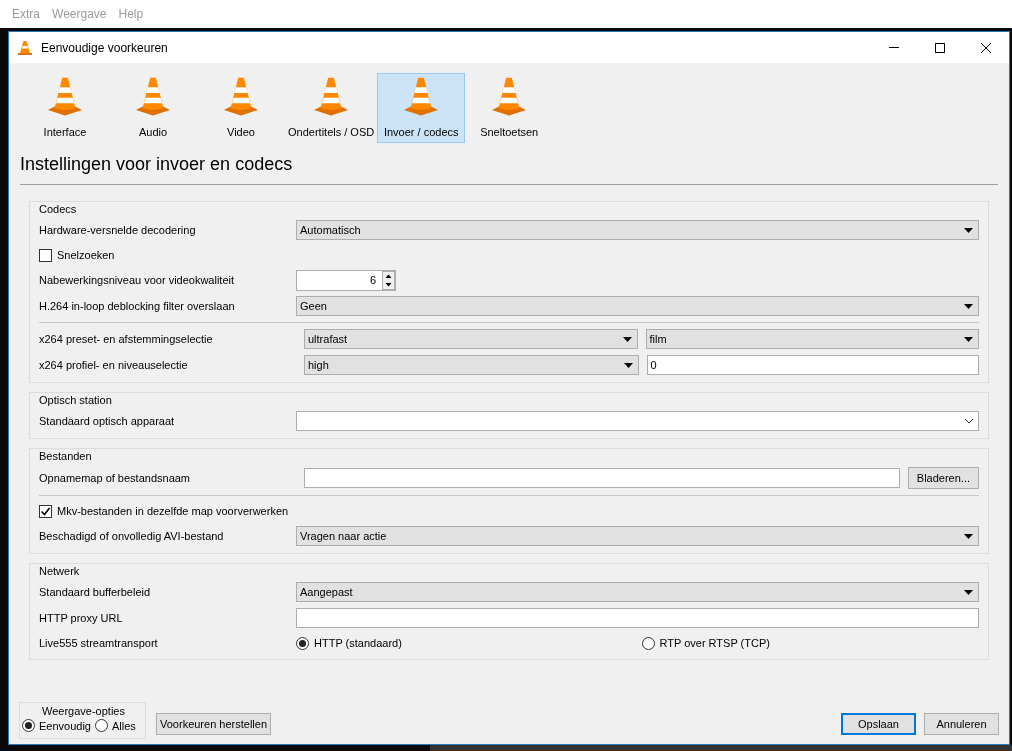  What do you see at coordinates (137, 280) in the screenshot?
I see `setting-label: Nabewerkingsniveau voor videokwaliteit` at bounding box center [137, 280].